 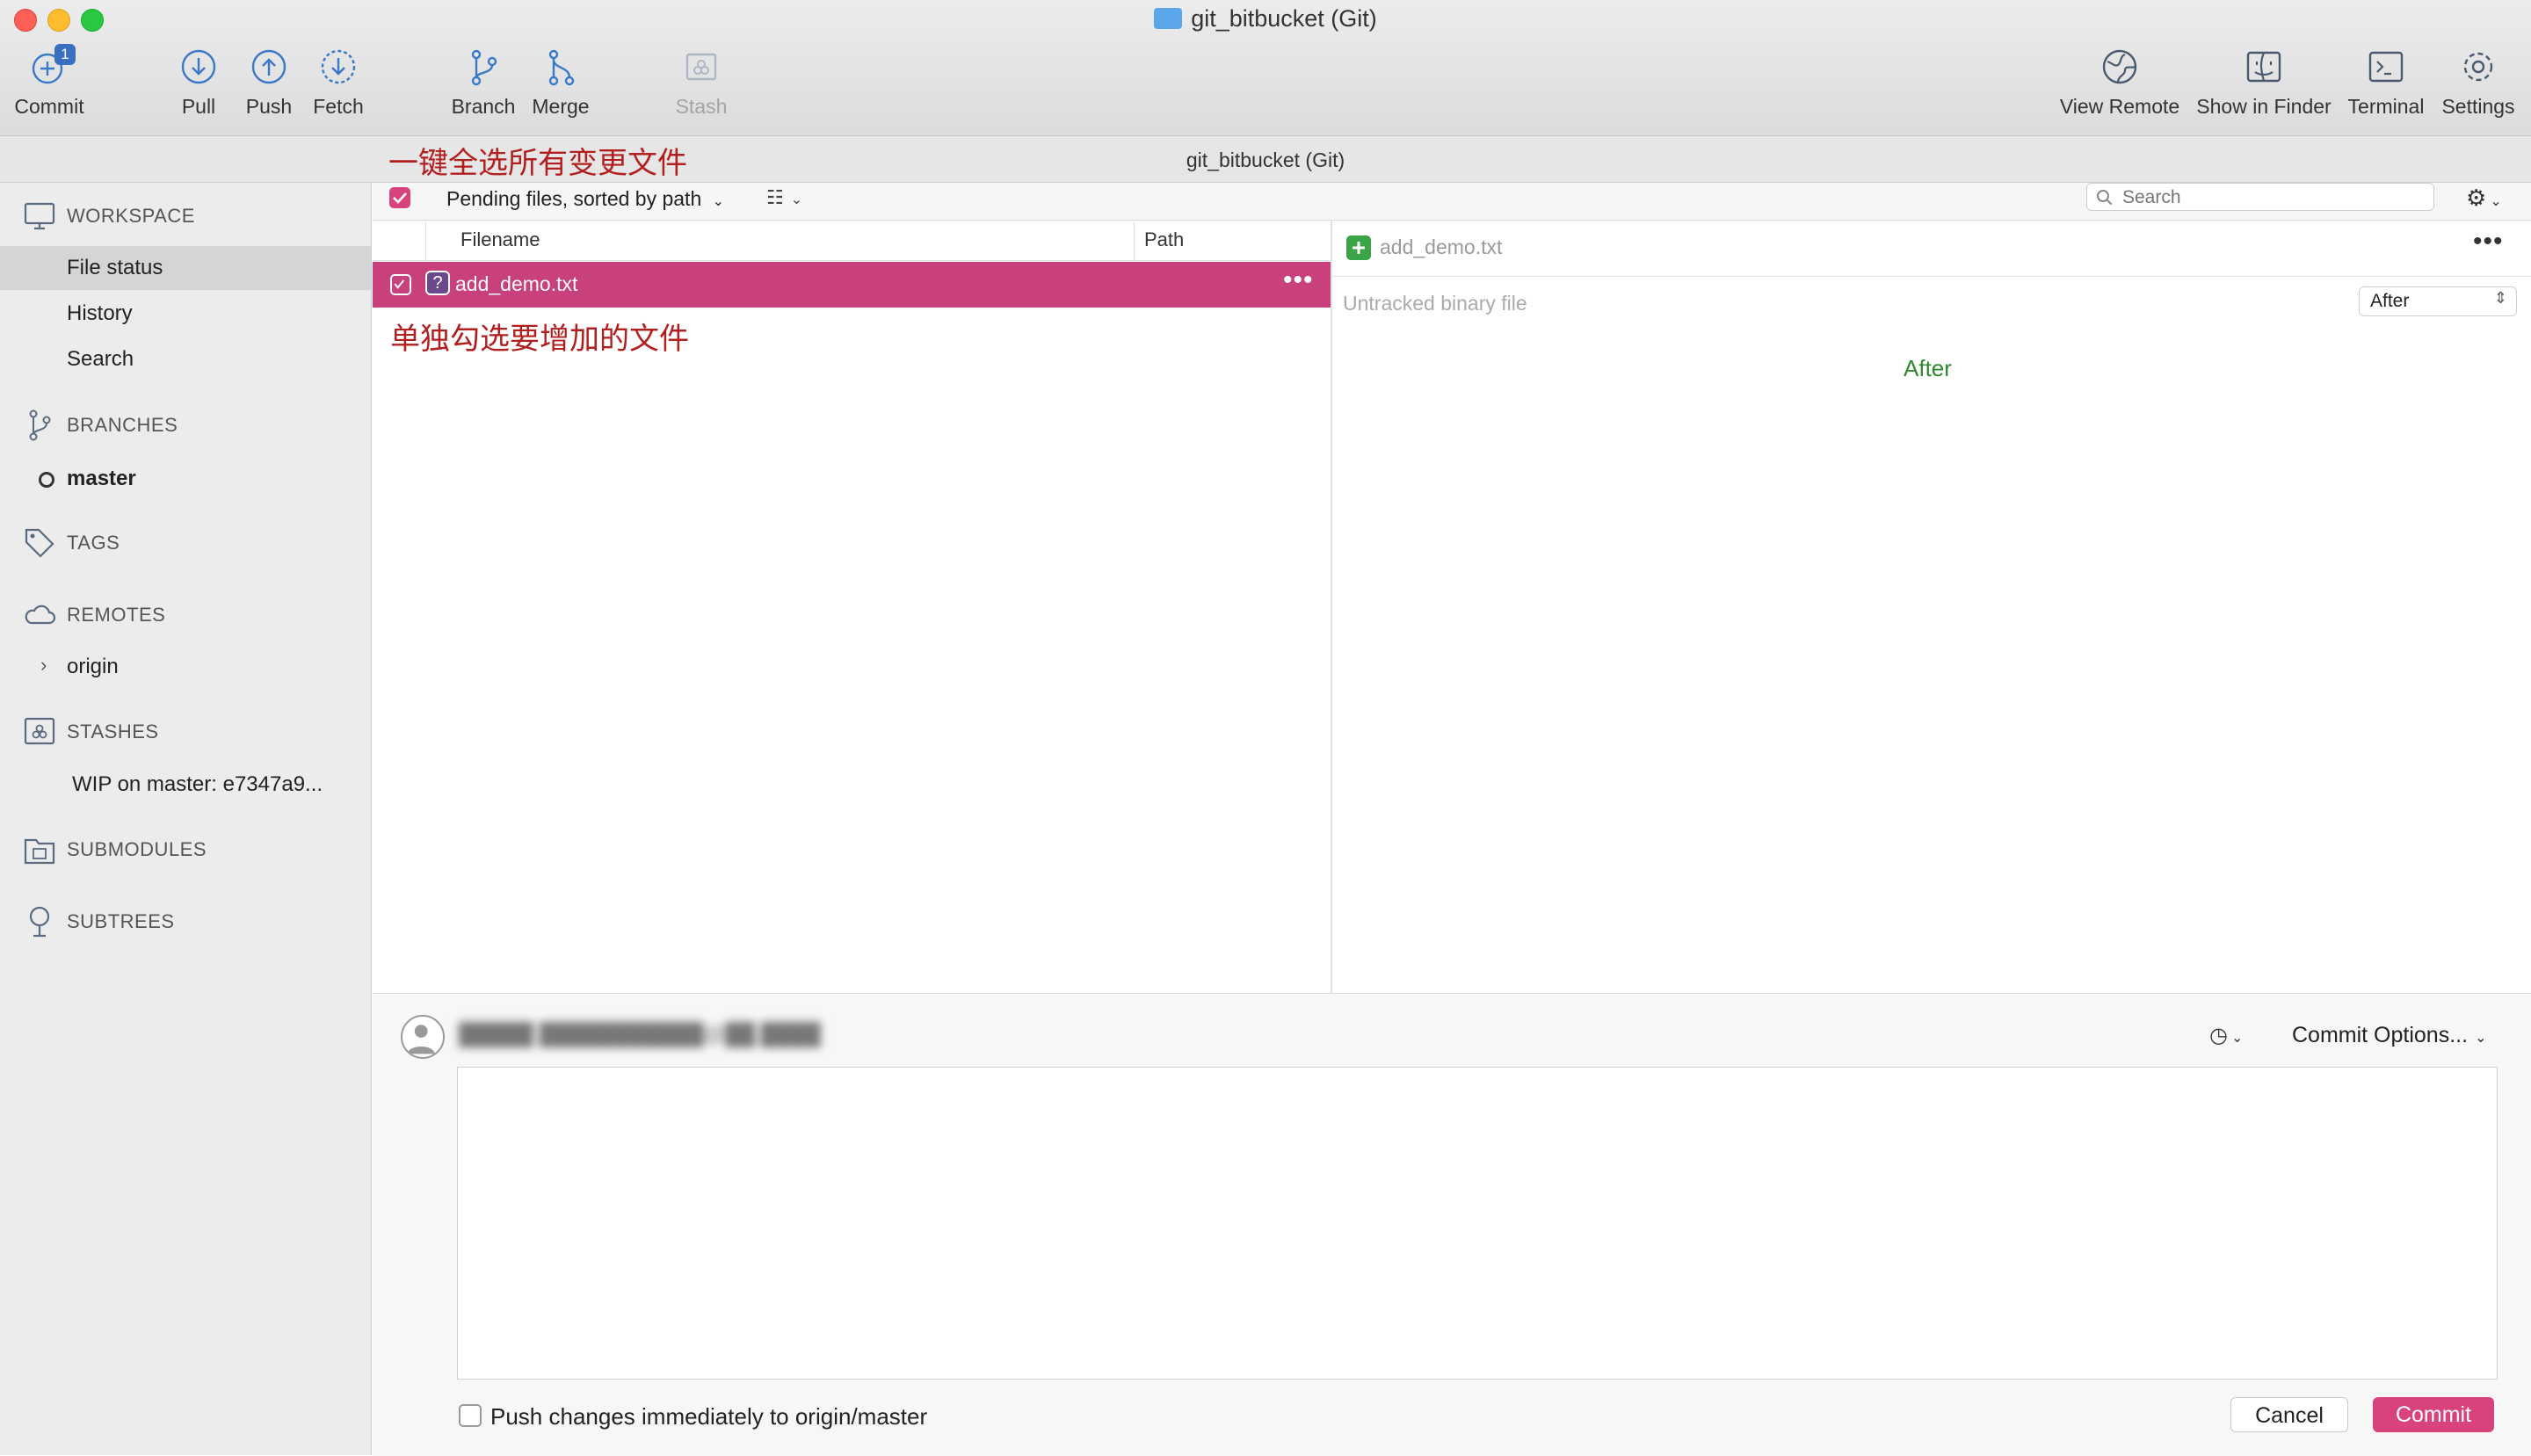 I want to click on stashes-label: STASHES, so click(x=113, y=732).